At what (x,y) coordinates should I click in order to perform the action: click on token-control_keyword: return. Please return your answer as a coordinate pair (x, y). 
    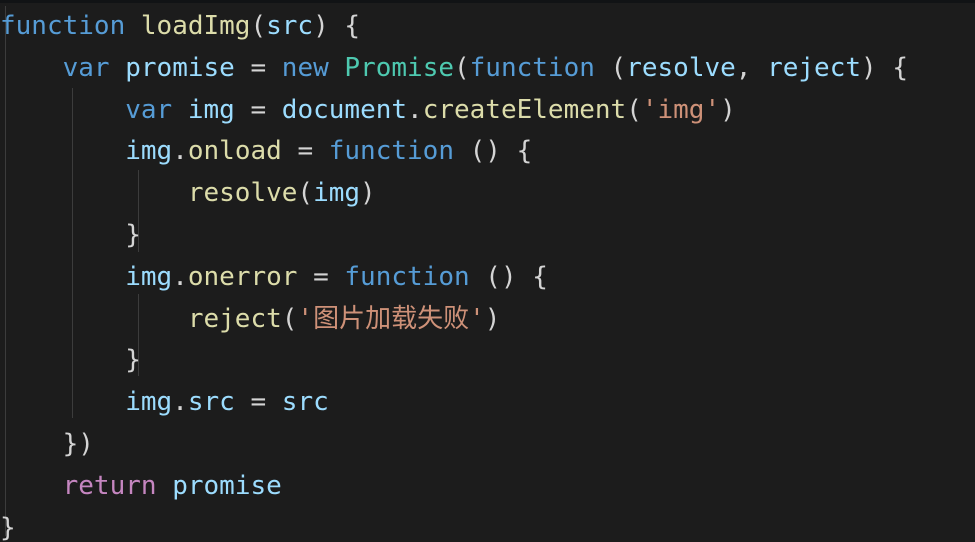
    Looking at the image, I should click on (109, 485).